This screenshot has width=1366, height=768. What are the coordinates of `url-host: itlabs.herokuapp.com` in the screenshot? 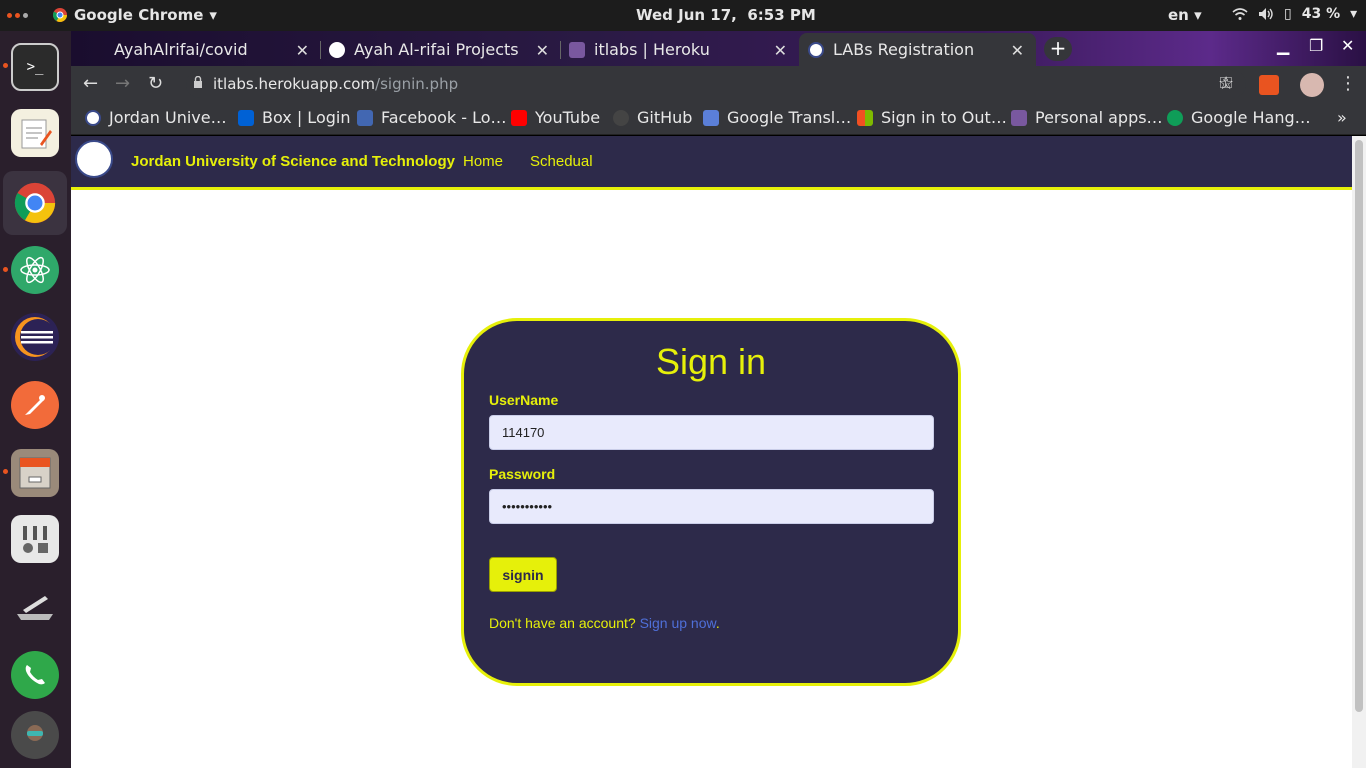 It's located at (294, 84).